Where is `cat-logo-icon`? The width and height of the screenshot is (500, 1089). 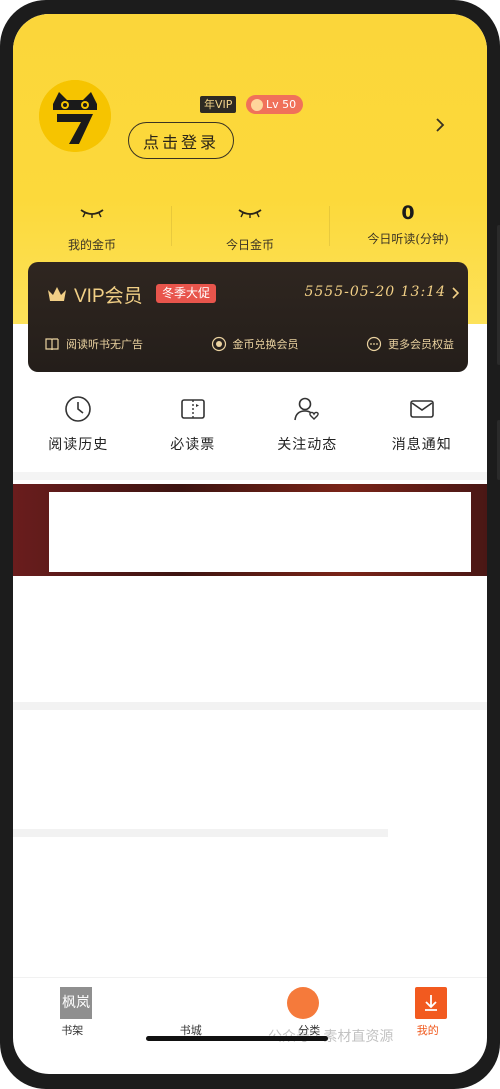
cat-logo-icon is located at coordinates (75, 116).